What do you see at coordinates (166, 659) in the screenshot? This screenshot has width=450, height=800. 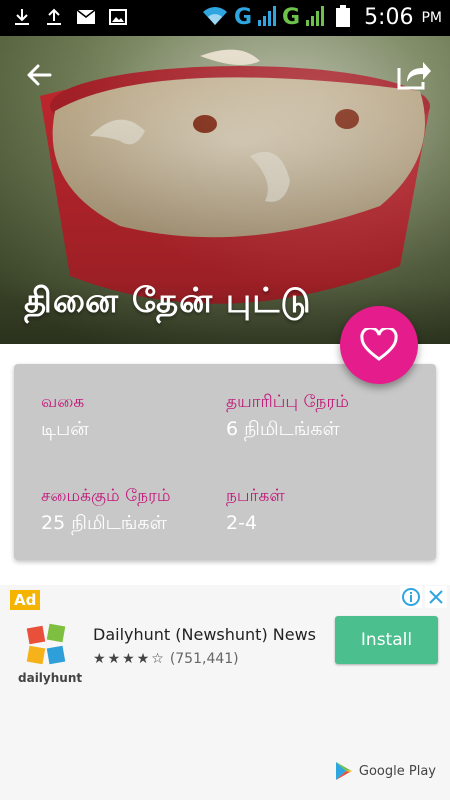 I see `ad-rating: ★ ★ ★ ★ ☆ (751,441)` at bounding box center [166, 659].